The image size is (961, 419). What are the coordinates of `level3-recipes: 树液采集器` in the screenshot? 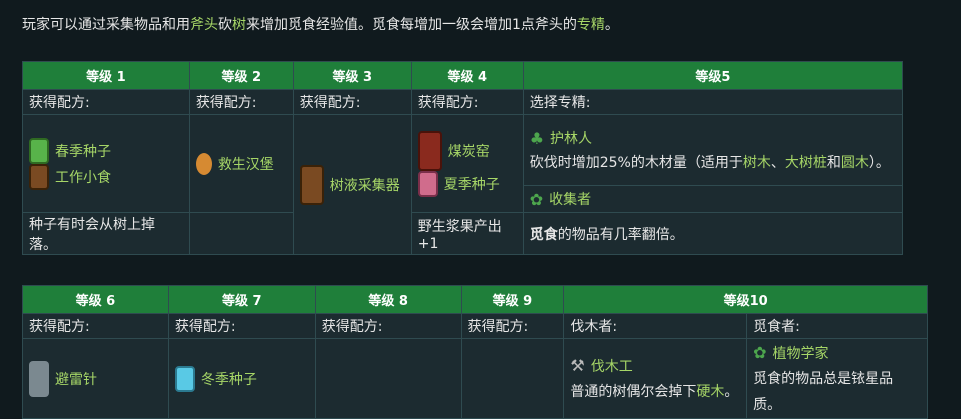 It's located at (352, 184).